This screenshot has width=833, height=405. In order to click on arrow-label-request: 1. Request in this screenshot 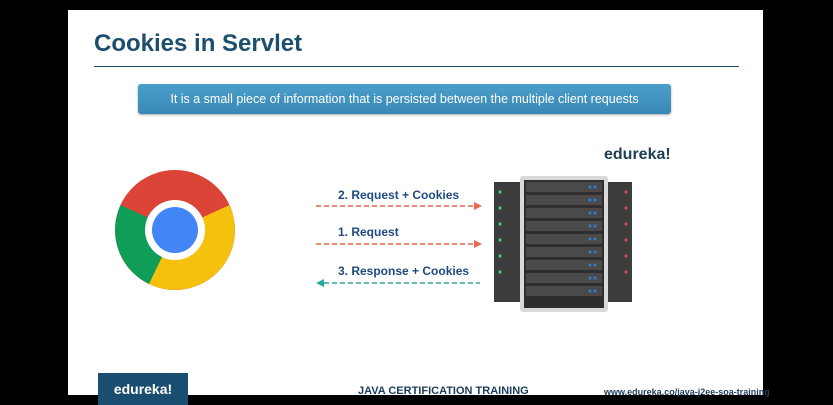, I will do `click(368, 232)`.